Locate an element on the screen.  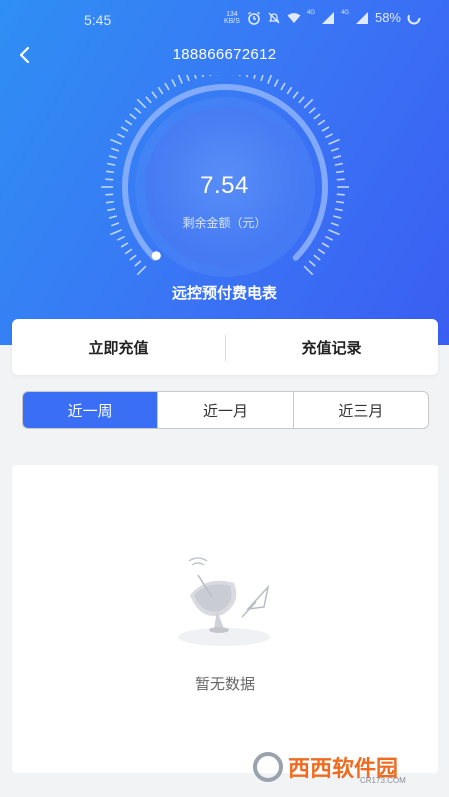
empty-state-text: 暂无数据 is located at coordinates (224, 684).